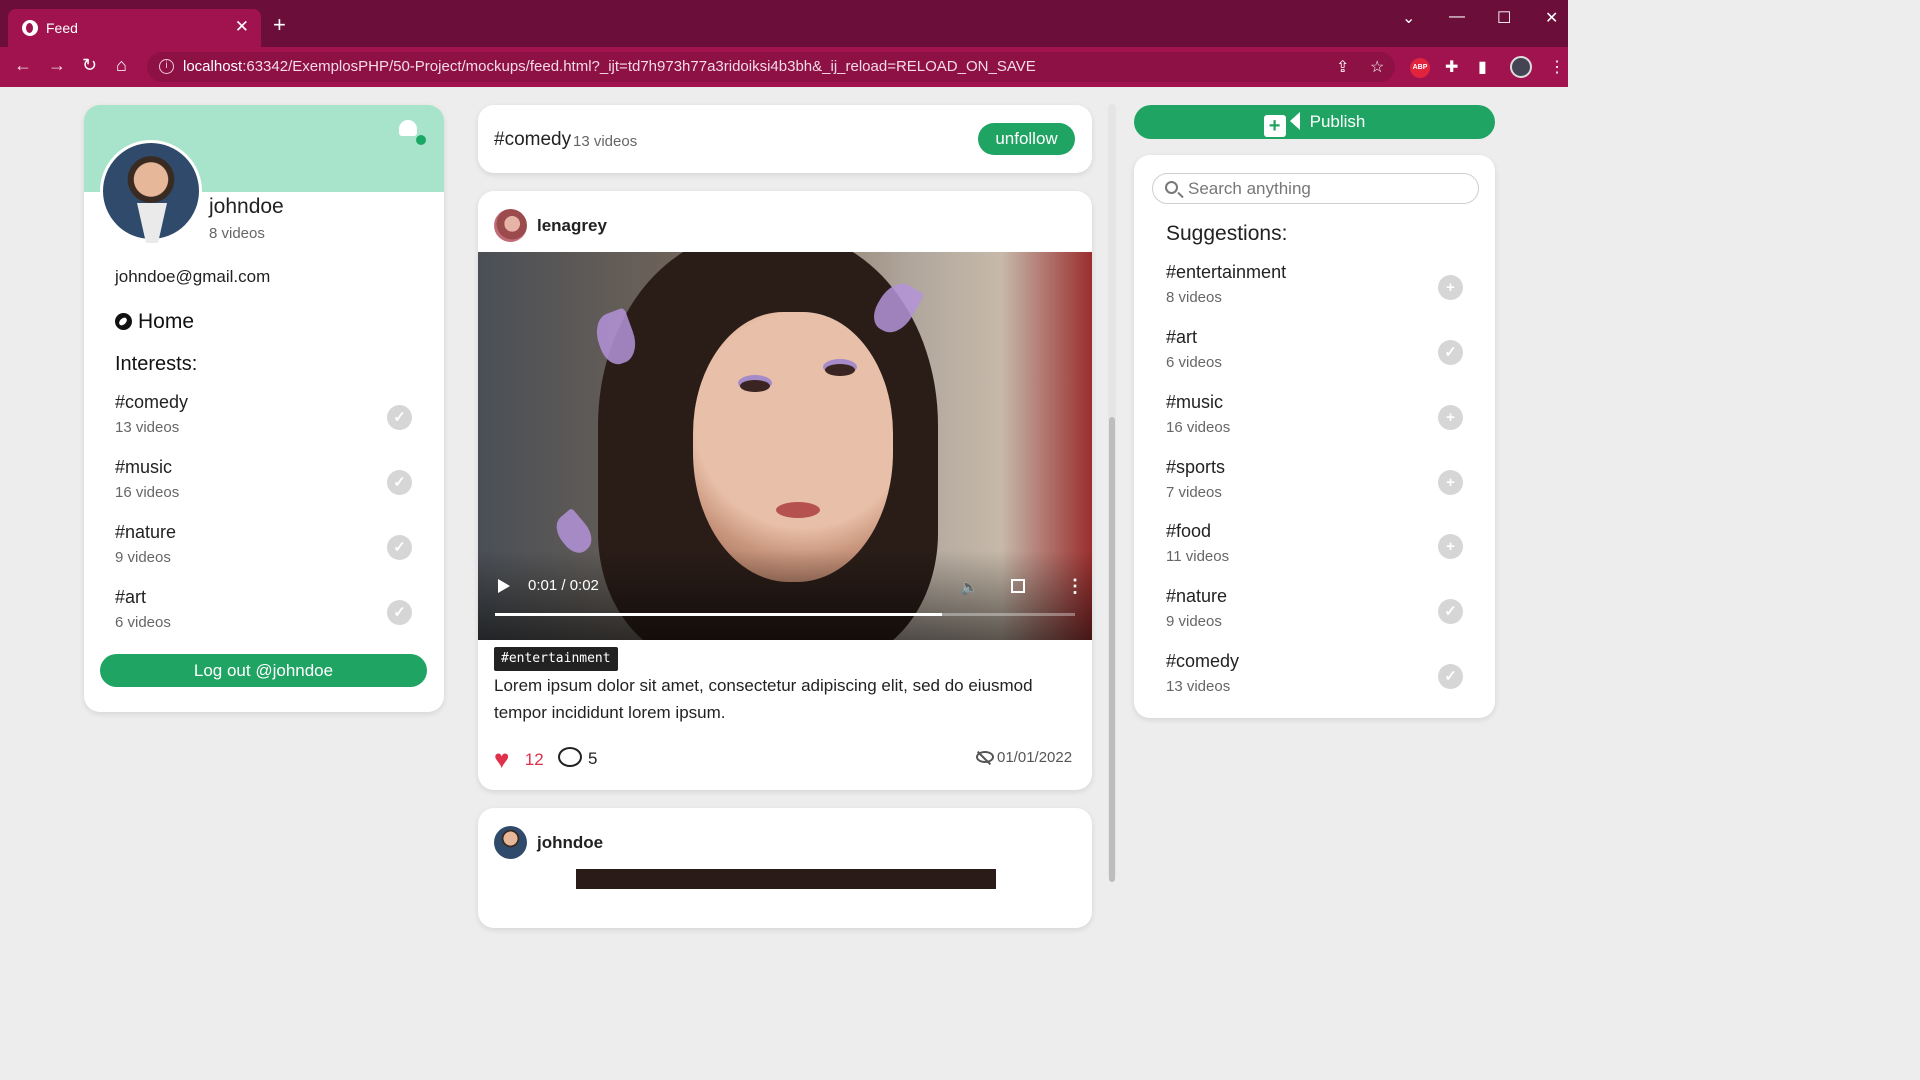  What do you see at coordinates (1408, 18) in the screenshot?
I see `tab-search-icon: ⌄` at bounding box center [1408, 18].